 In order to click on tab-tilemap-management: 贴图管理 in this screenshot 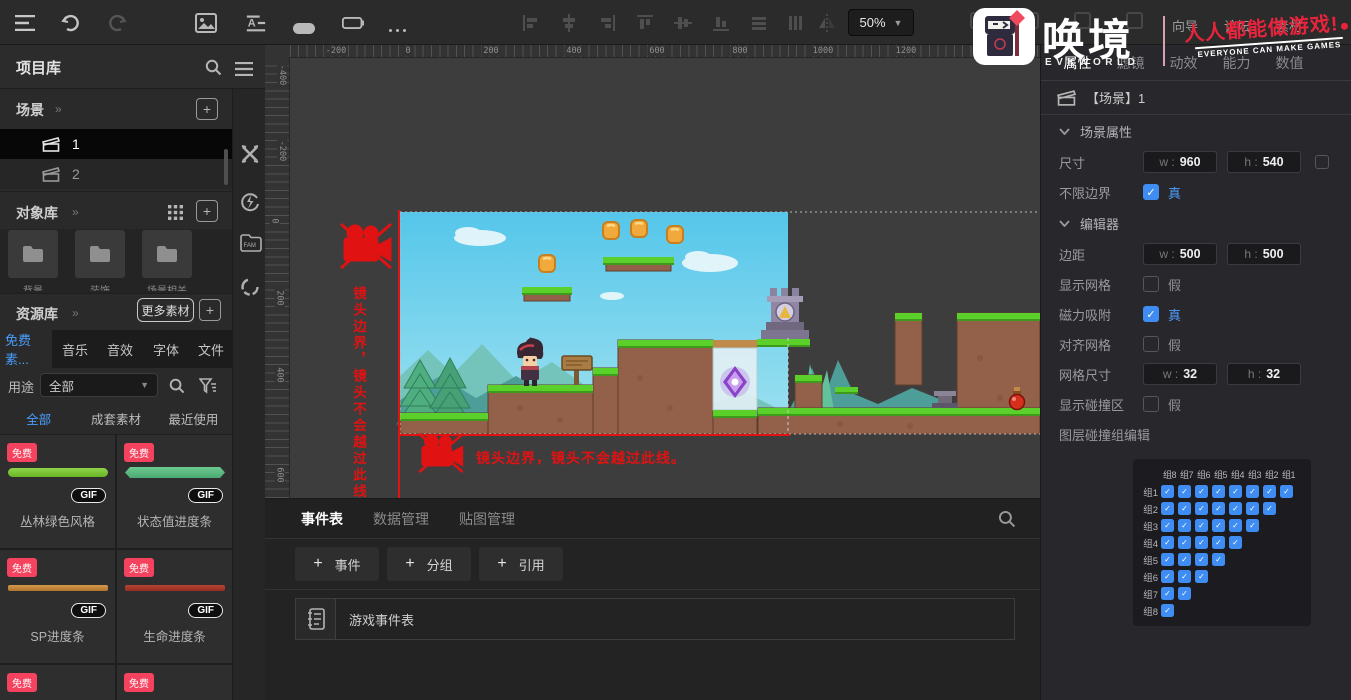, I will do `click(487, 519)`.